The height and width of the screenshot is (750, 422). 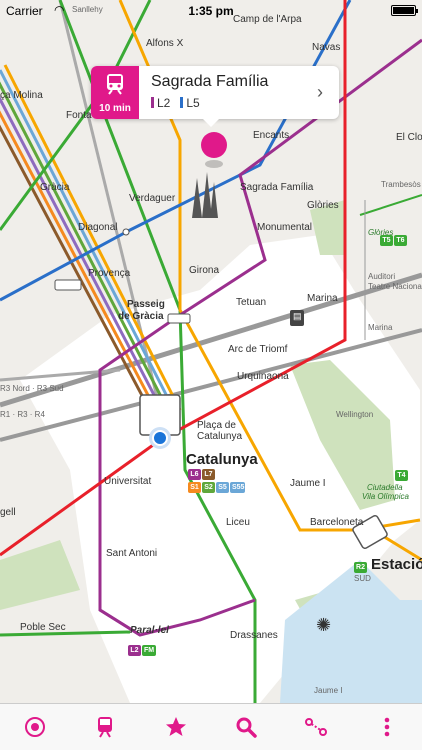 I want to click on chevron-right-icon: ›, so click(x=320, y=92).